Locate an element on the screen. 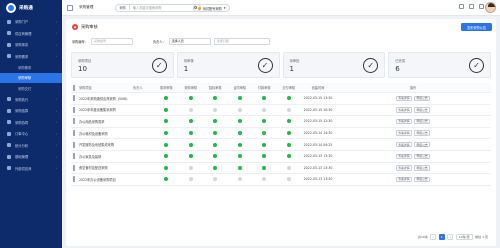 This screenshot has height=248, width=500. sidebar-item: 采购交付 is located at coordinates (31, 88).